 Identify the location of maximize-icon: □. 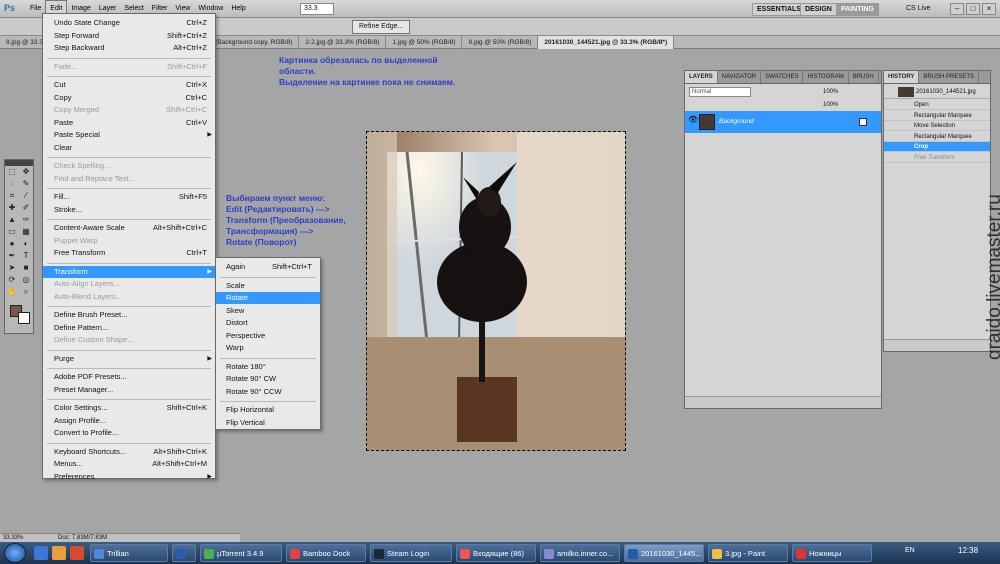
(973, 9).